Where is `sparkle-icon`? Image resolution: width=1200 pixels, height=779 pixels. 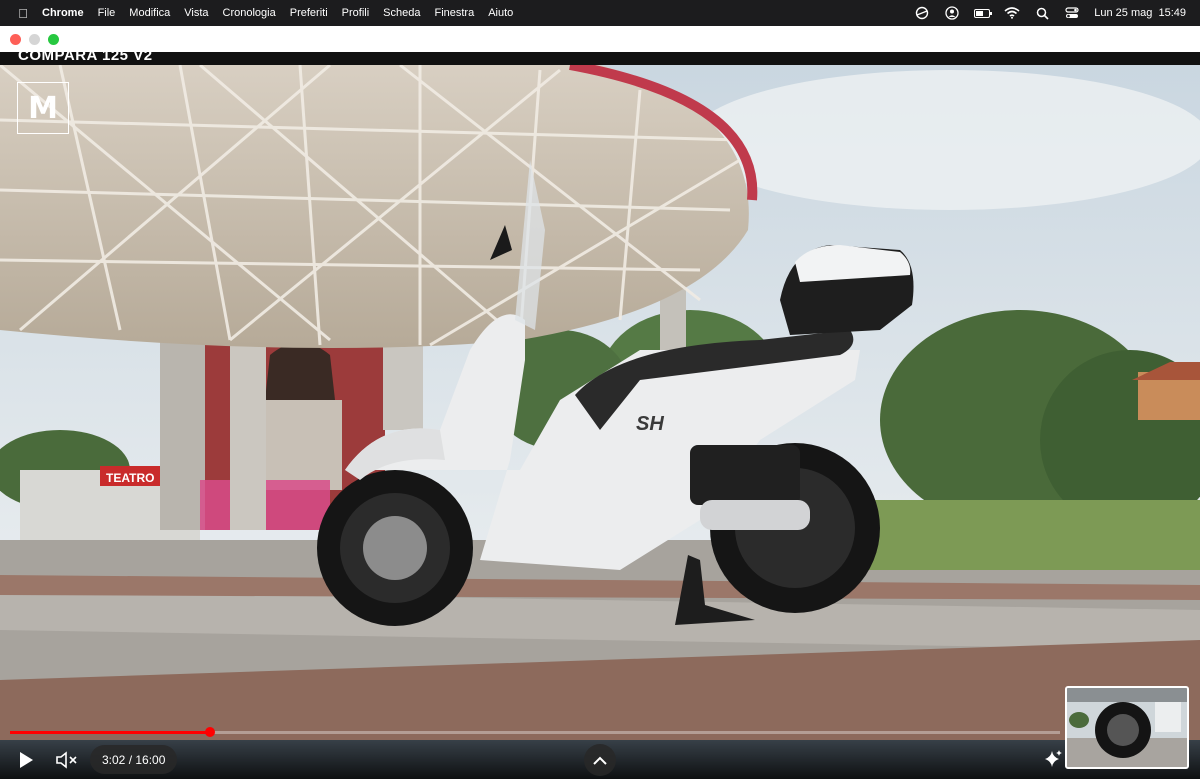
sparkle-icon is located at coordinates (1053, 758).